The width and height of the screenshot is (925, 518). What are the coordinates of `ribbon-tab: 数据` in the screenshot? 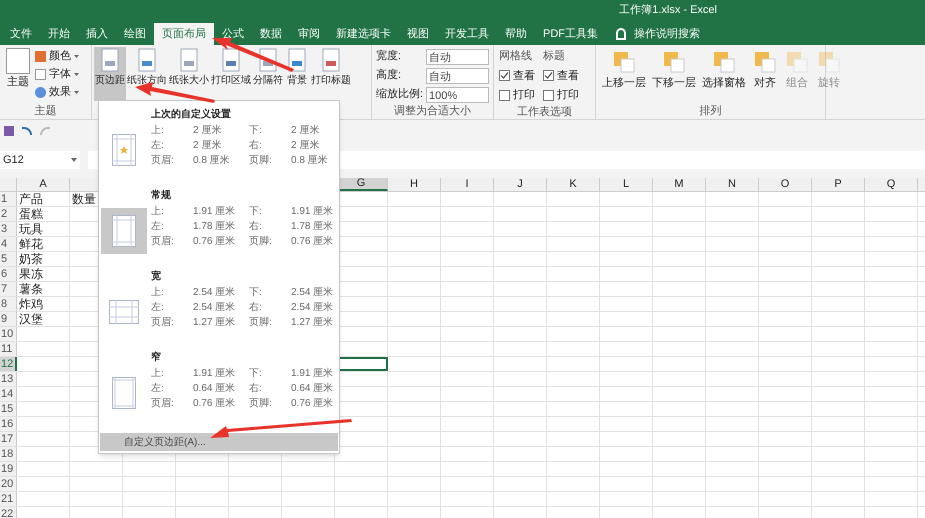 It's located at (271, 34).